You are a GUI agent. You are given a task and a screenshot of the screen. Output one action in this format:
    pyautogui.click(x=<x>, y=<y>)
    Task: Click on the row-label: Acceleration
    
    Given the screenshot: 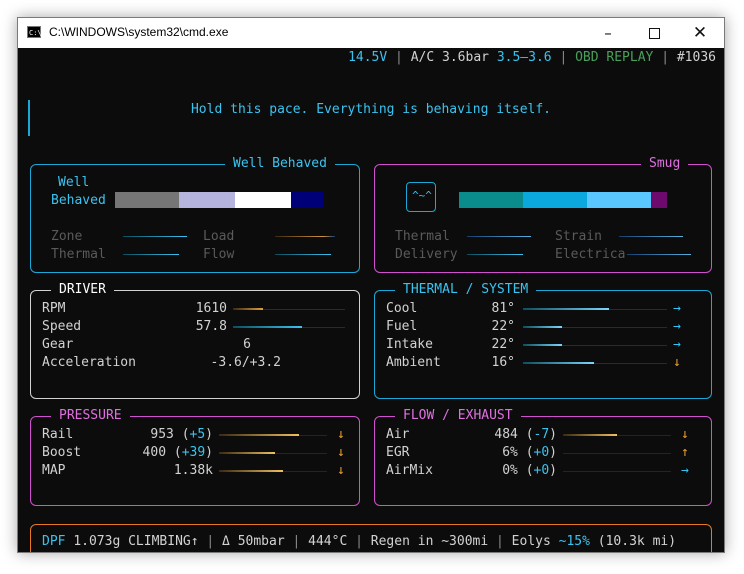 What is the action you would take?
    pyautogui.click(x=89, y=362)
    